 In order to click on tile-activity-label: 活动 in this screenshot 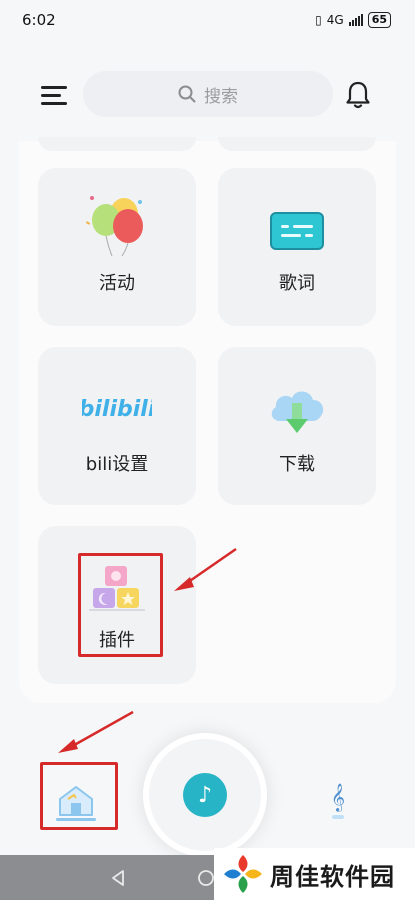, I will do `click(117, 283)`.